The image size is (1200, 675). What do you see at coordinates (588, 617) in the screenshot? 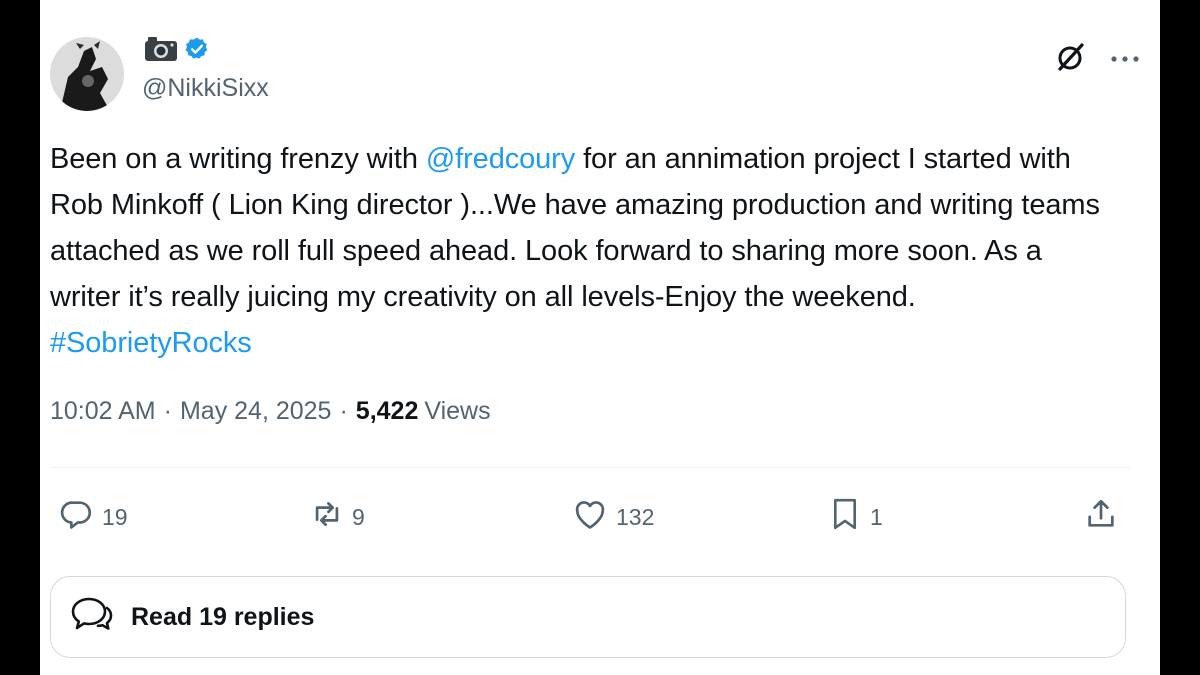
I see `read-replies-button: Read 19 replies` at bounding box center [588, 617].